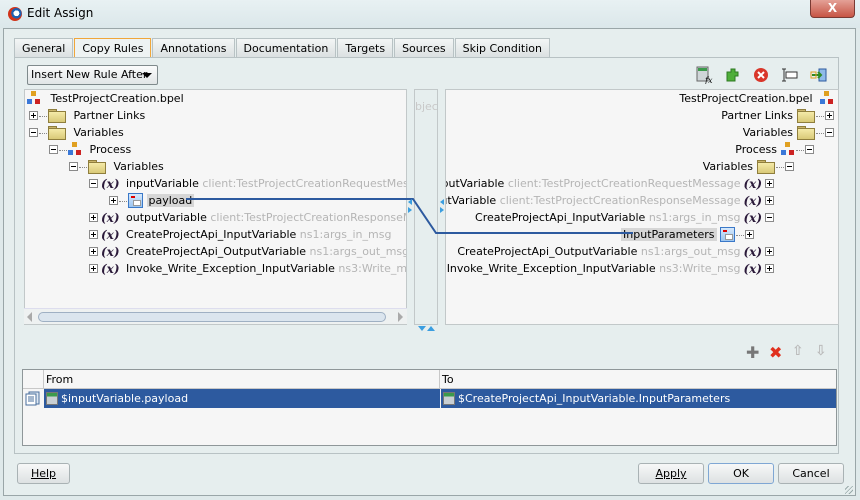  What do you see at coordinates (431, 328) in the screenshot?
I see `collapse-up-icon` at bounding box center [431, 328].